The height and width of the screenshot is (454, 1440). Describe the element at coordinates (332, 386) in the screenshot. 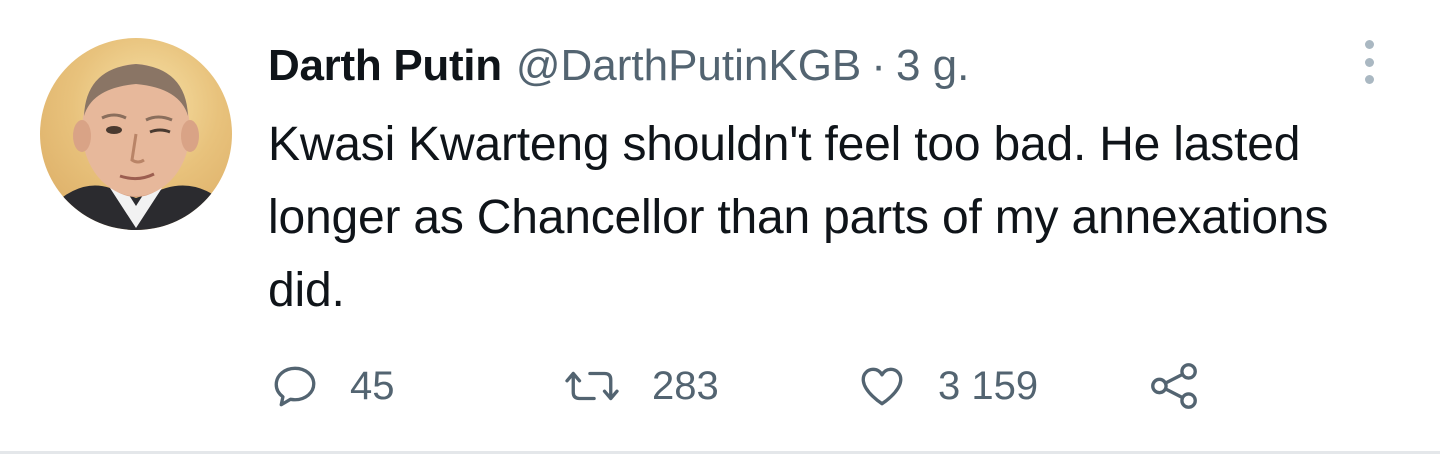

I see `reply-button: 45` at that location.